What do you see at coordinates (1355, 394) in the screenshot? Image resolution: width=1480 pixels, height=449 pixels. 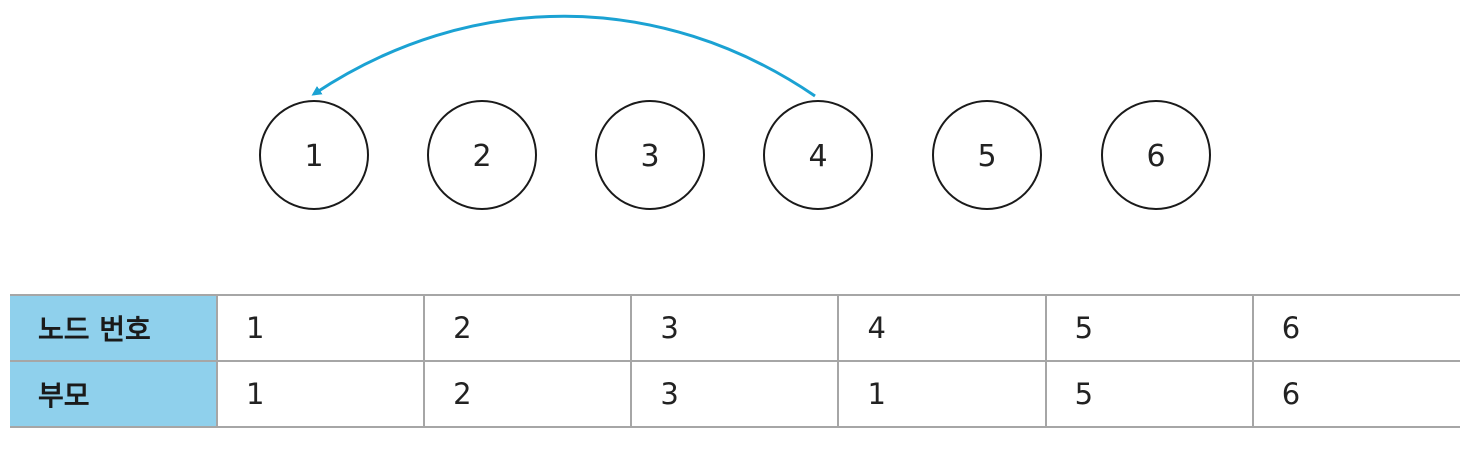 I see `parent-cell: 6` at bounding box center [1355, 394].